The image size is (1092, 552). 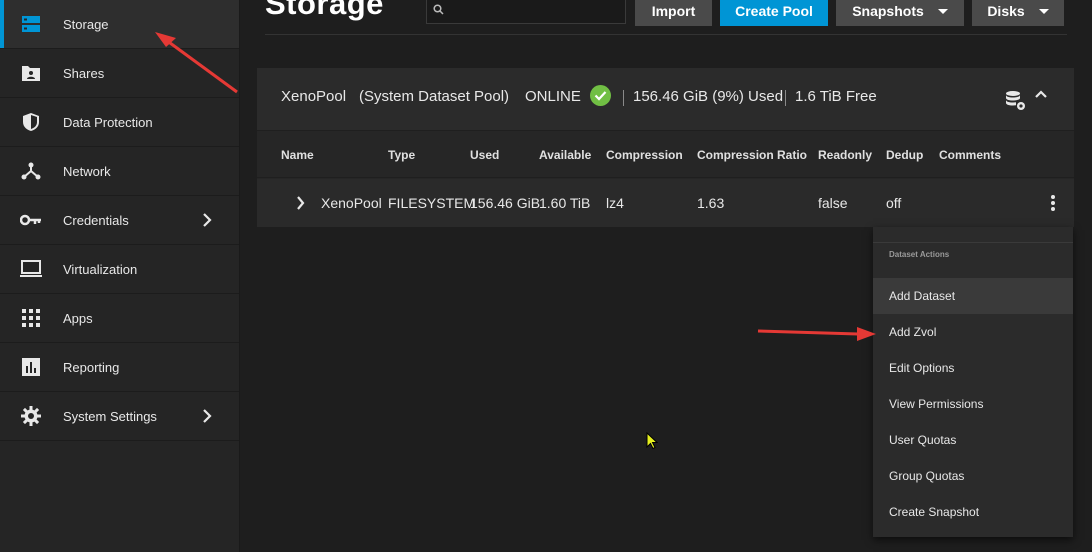 I want to click on menu-item-group-quotas: Group Quotas, so click(x=973, y=476).